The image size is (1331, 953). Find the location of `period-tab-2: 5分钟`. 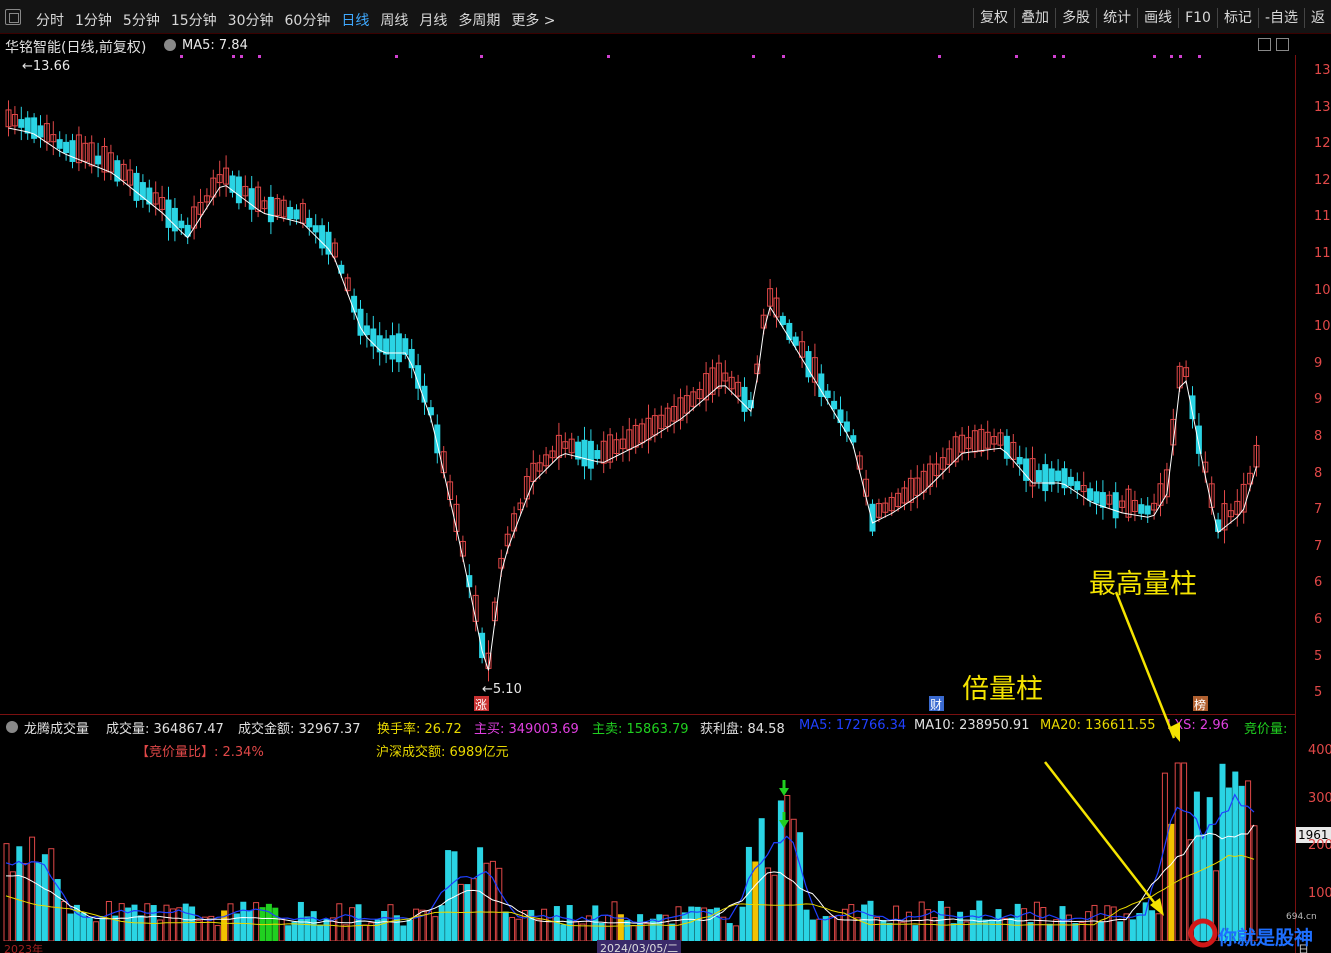

period-tab-2: 5分钟 is located at coordinates (141, 20).